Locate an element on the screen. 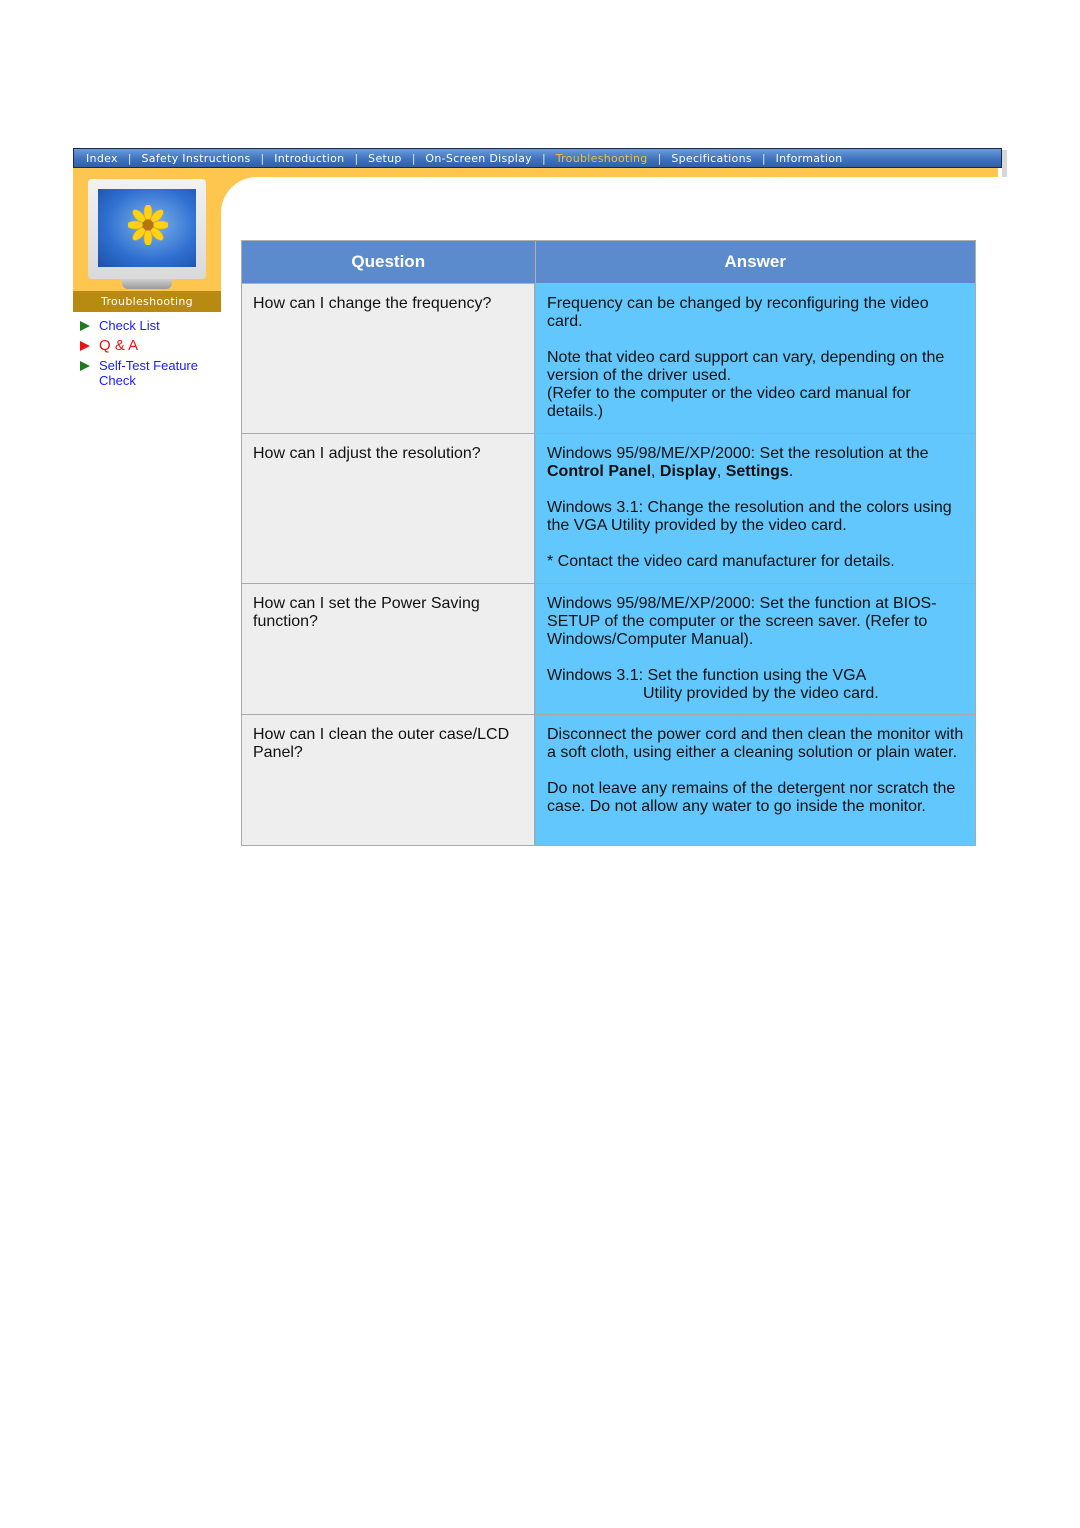 The height and width of the screenshot is (1528, 1080). nav-item-index: Index is located at coordinates (102, 158).